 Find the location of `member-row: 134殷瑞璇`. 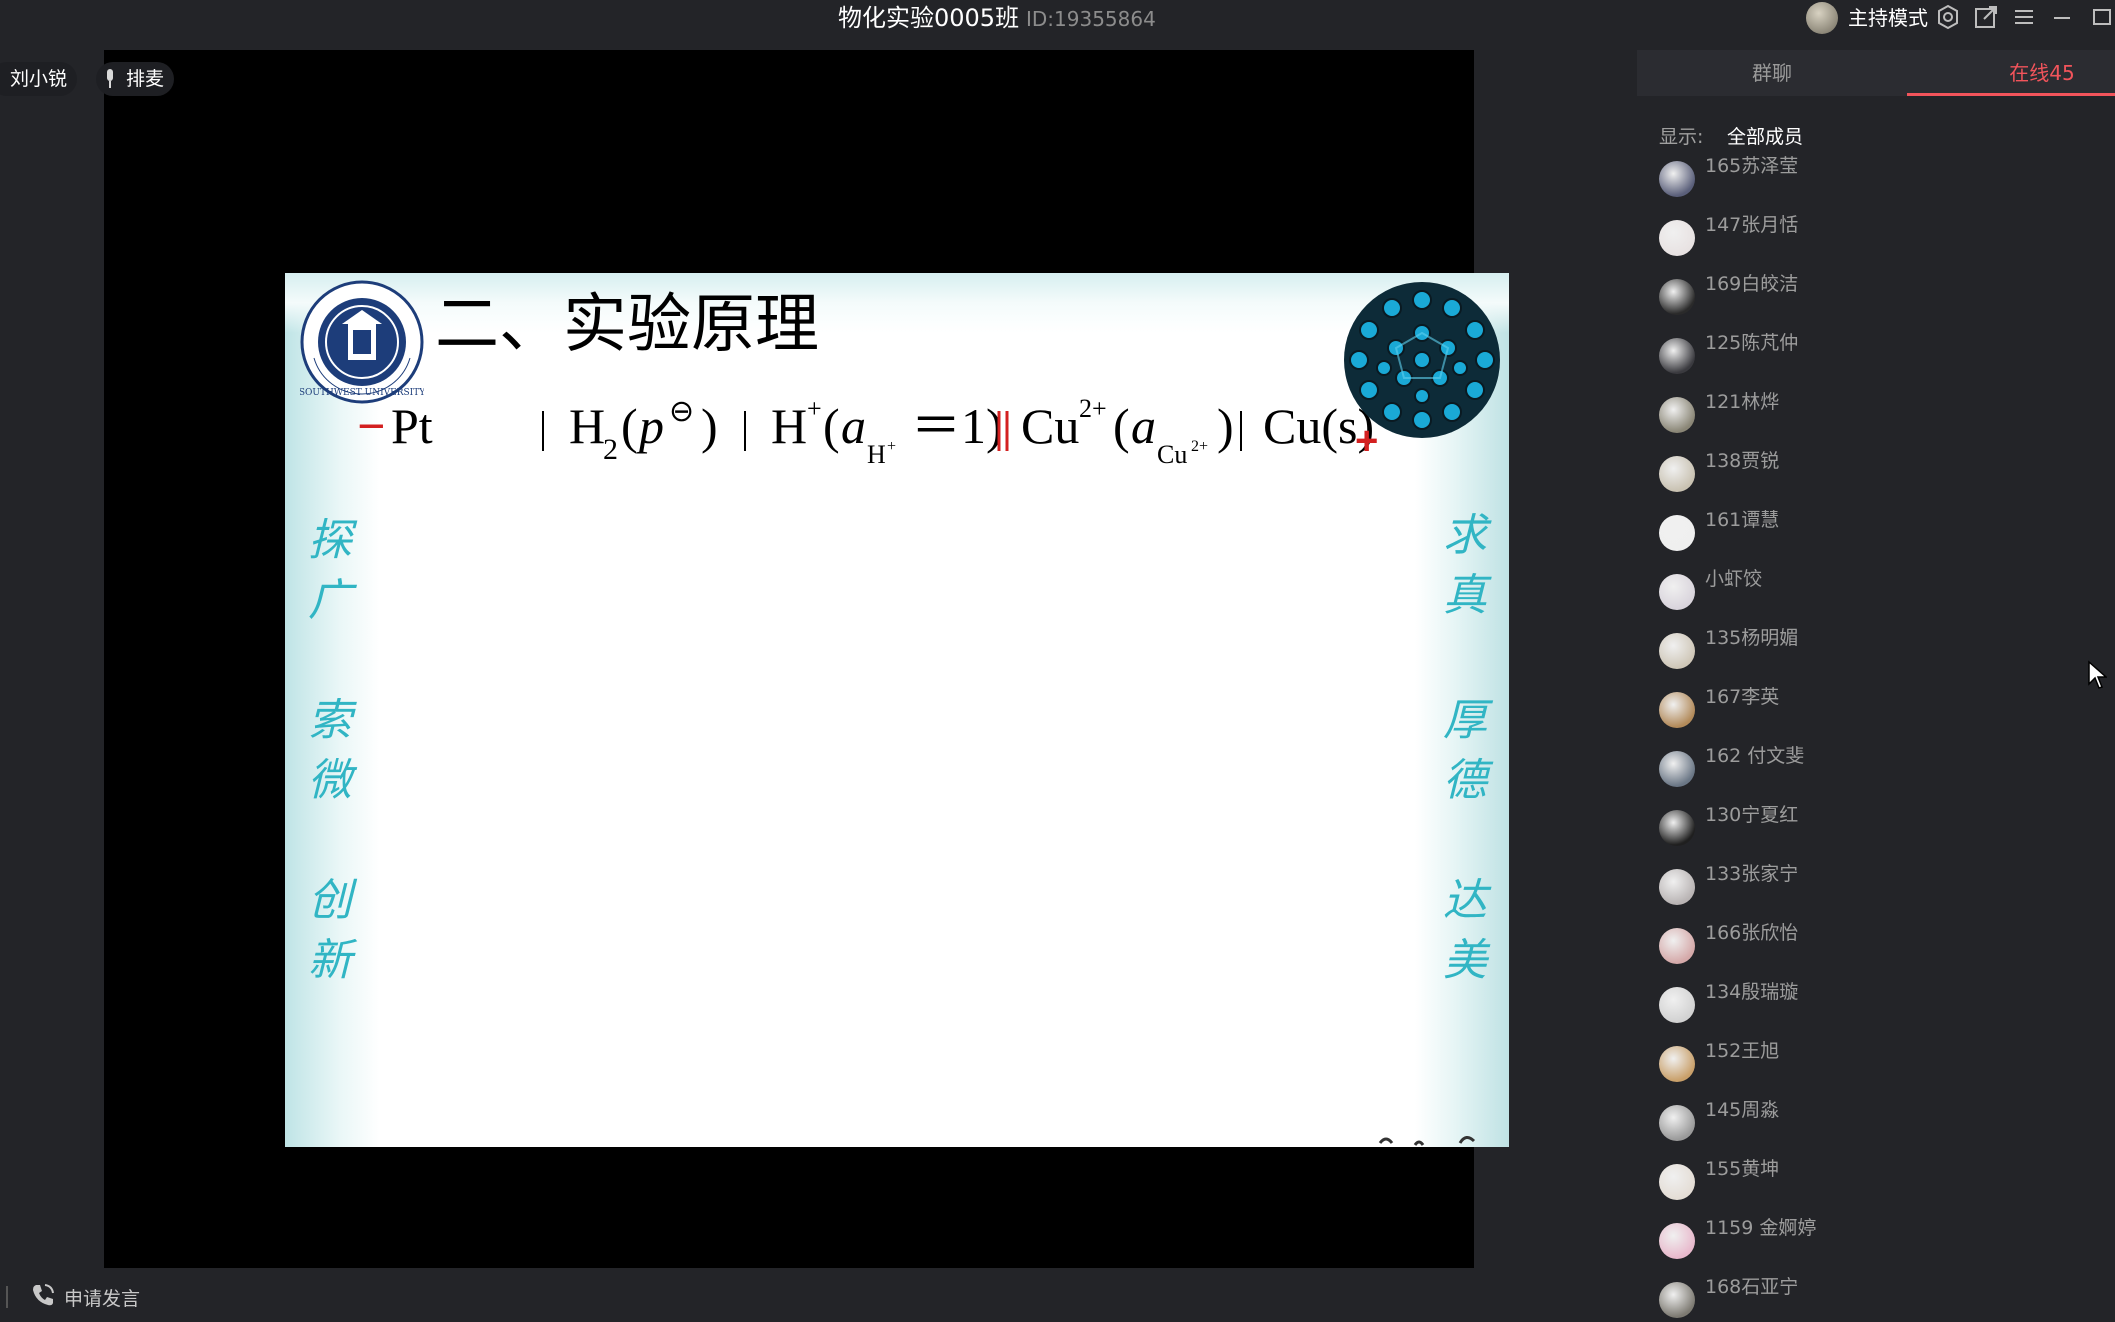

member-row: 134殷瑞璇 is located at coordinates (1876, 1000).